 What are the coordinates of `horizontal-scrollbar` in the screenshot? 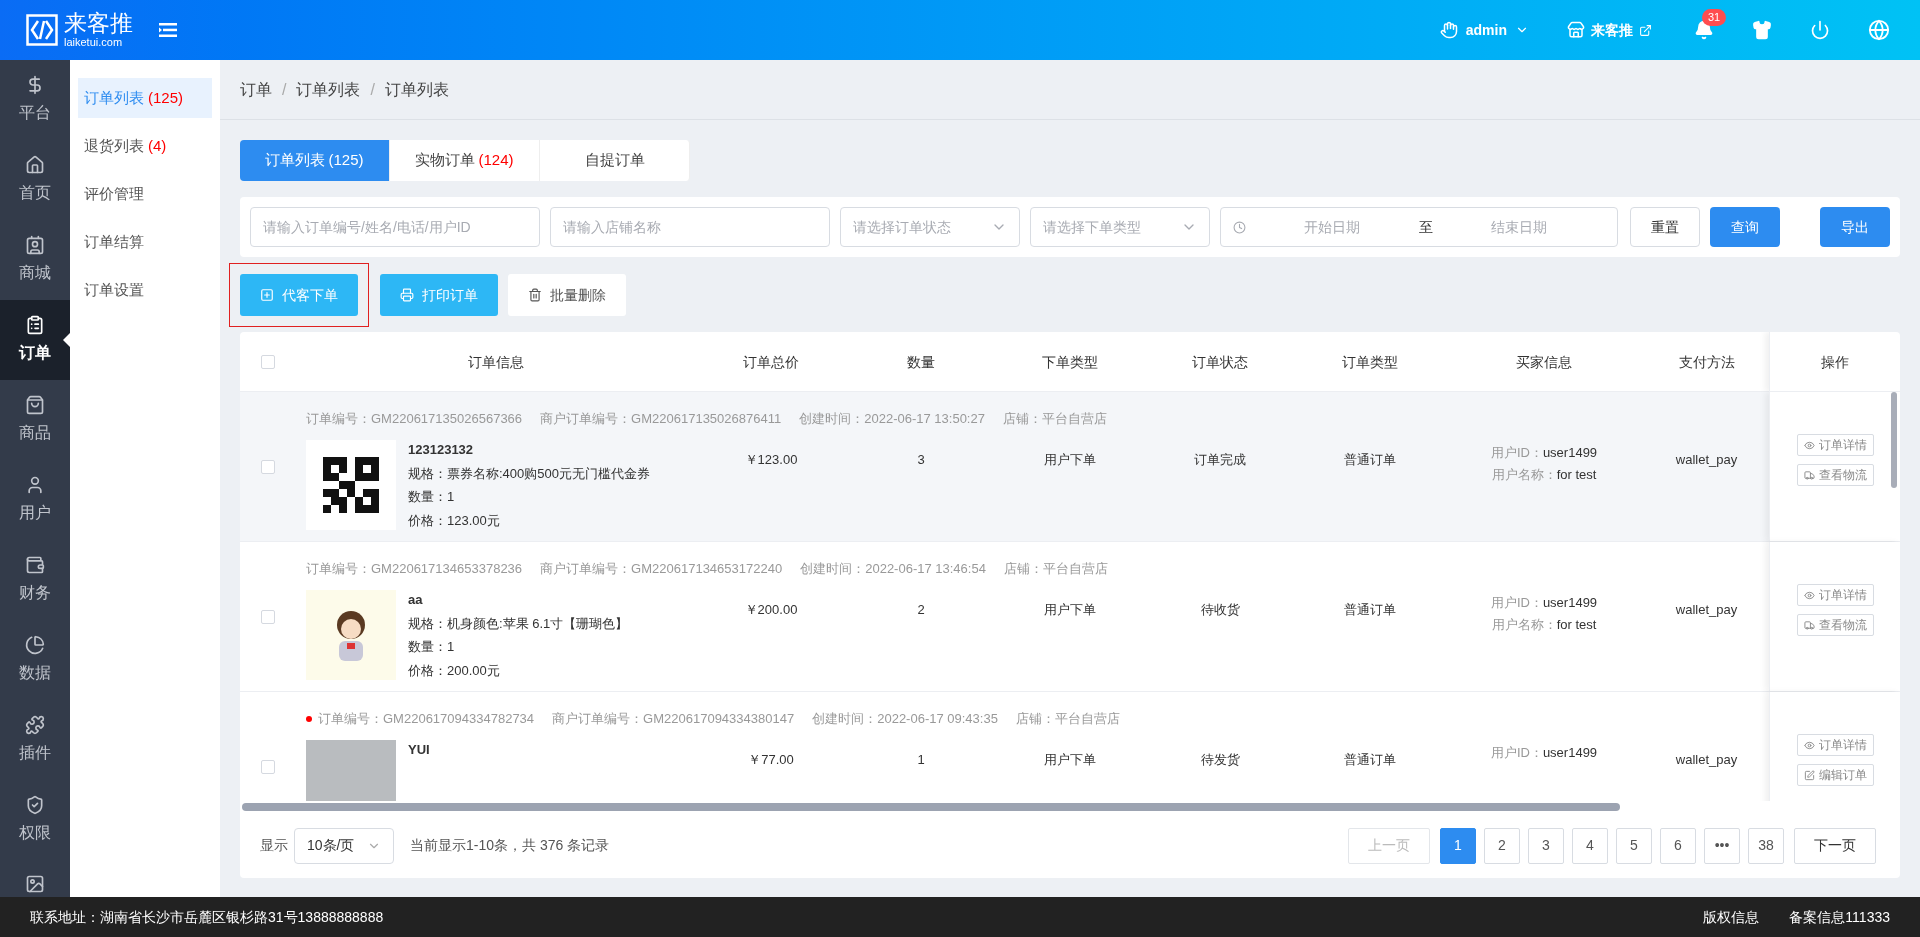 It's located at (931, 807).